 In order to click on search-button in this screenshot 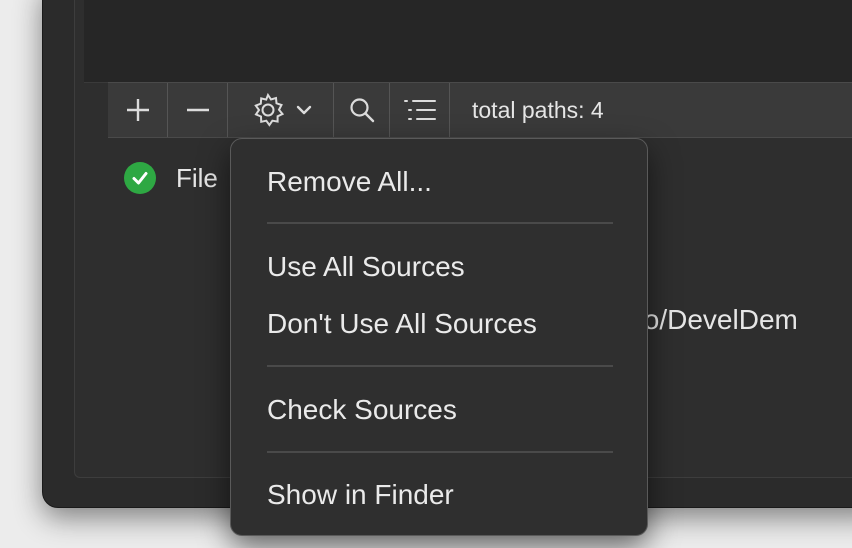, I will do `click(362, 110)`.